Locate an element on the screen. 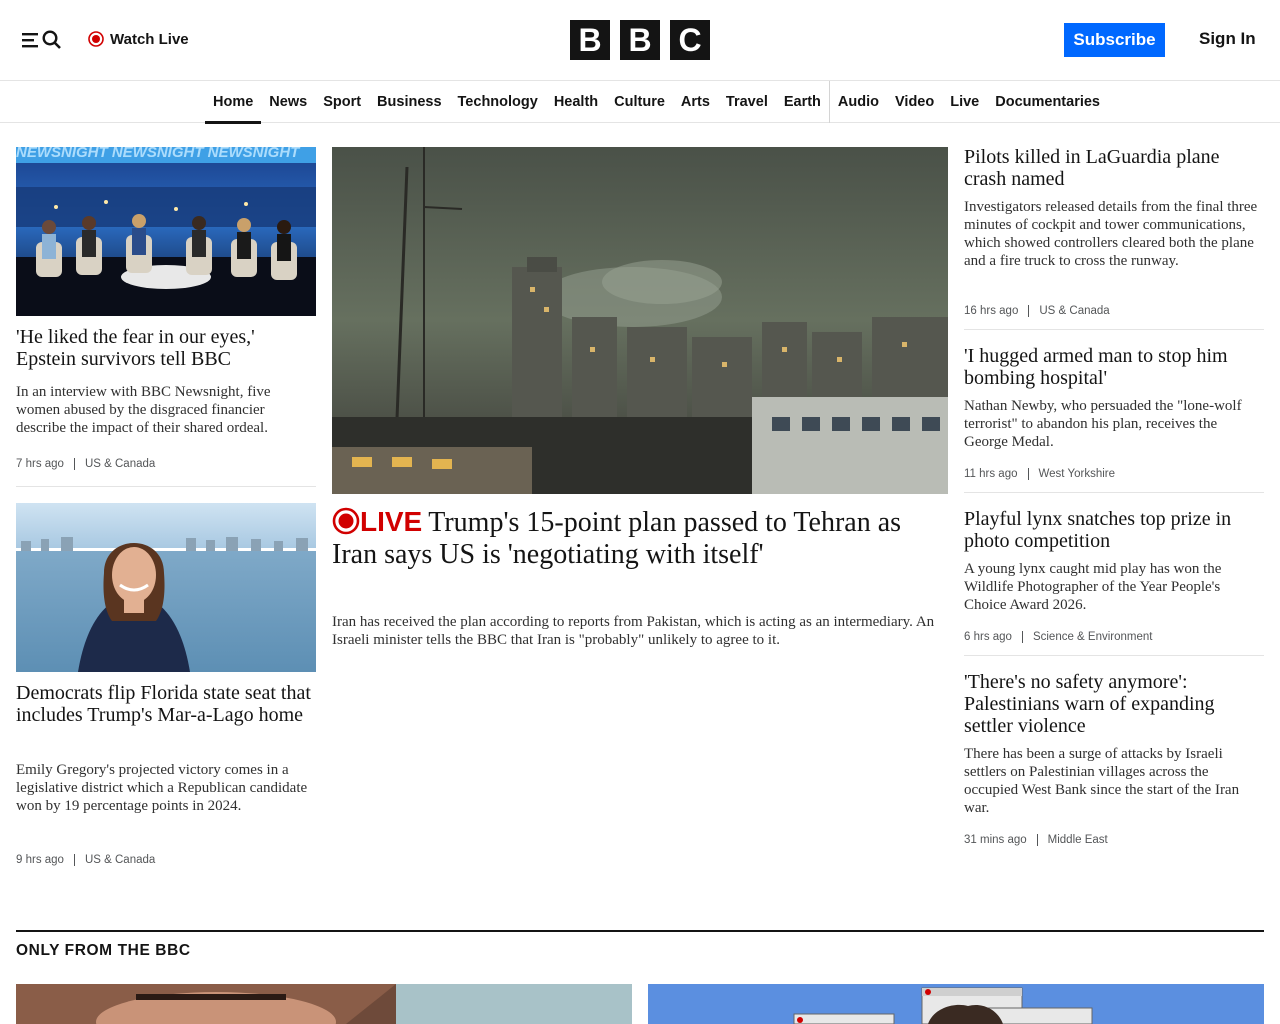 Image resolution: width=1280 pixels, height=1024 pixels. nav-item-sport: Sport is located at coordinates (342, 102).